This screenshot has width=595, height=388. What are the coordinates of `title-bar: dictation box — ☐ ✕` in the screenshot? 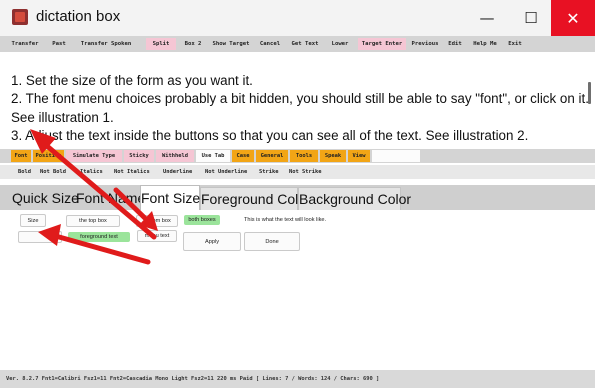 It's located at (297, 18).